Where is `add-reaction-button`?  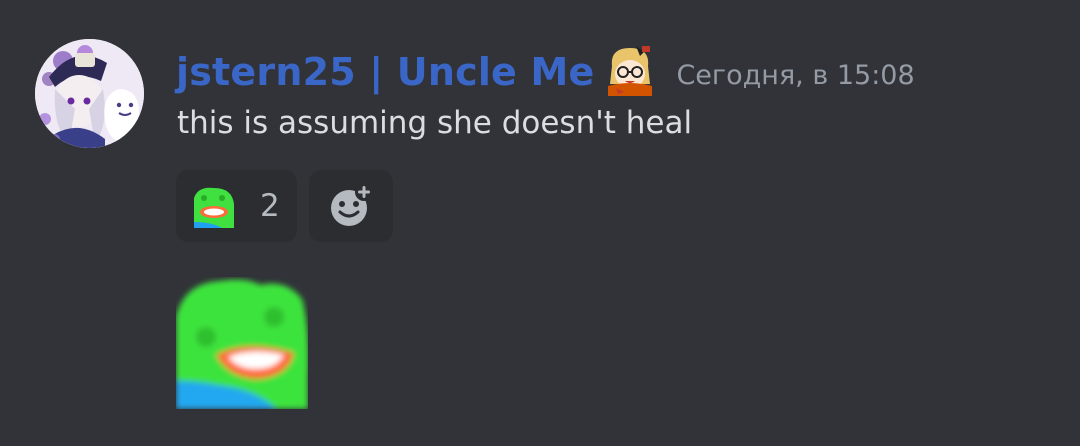 add-reaction-button is located at coordinates (351, 206).